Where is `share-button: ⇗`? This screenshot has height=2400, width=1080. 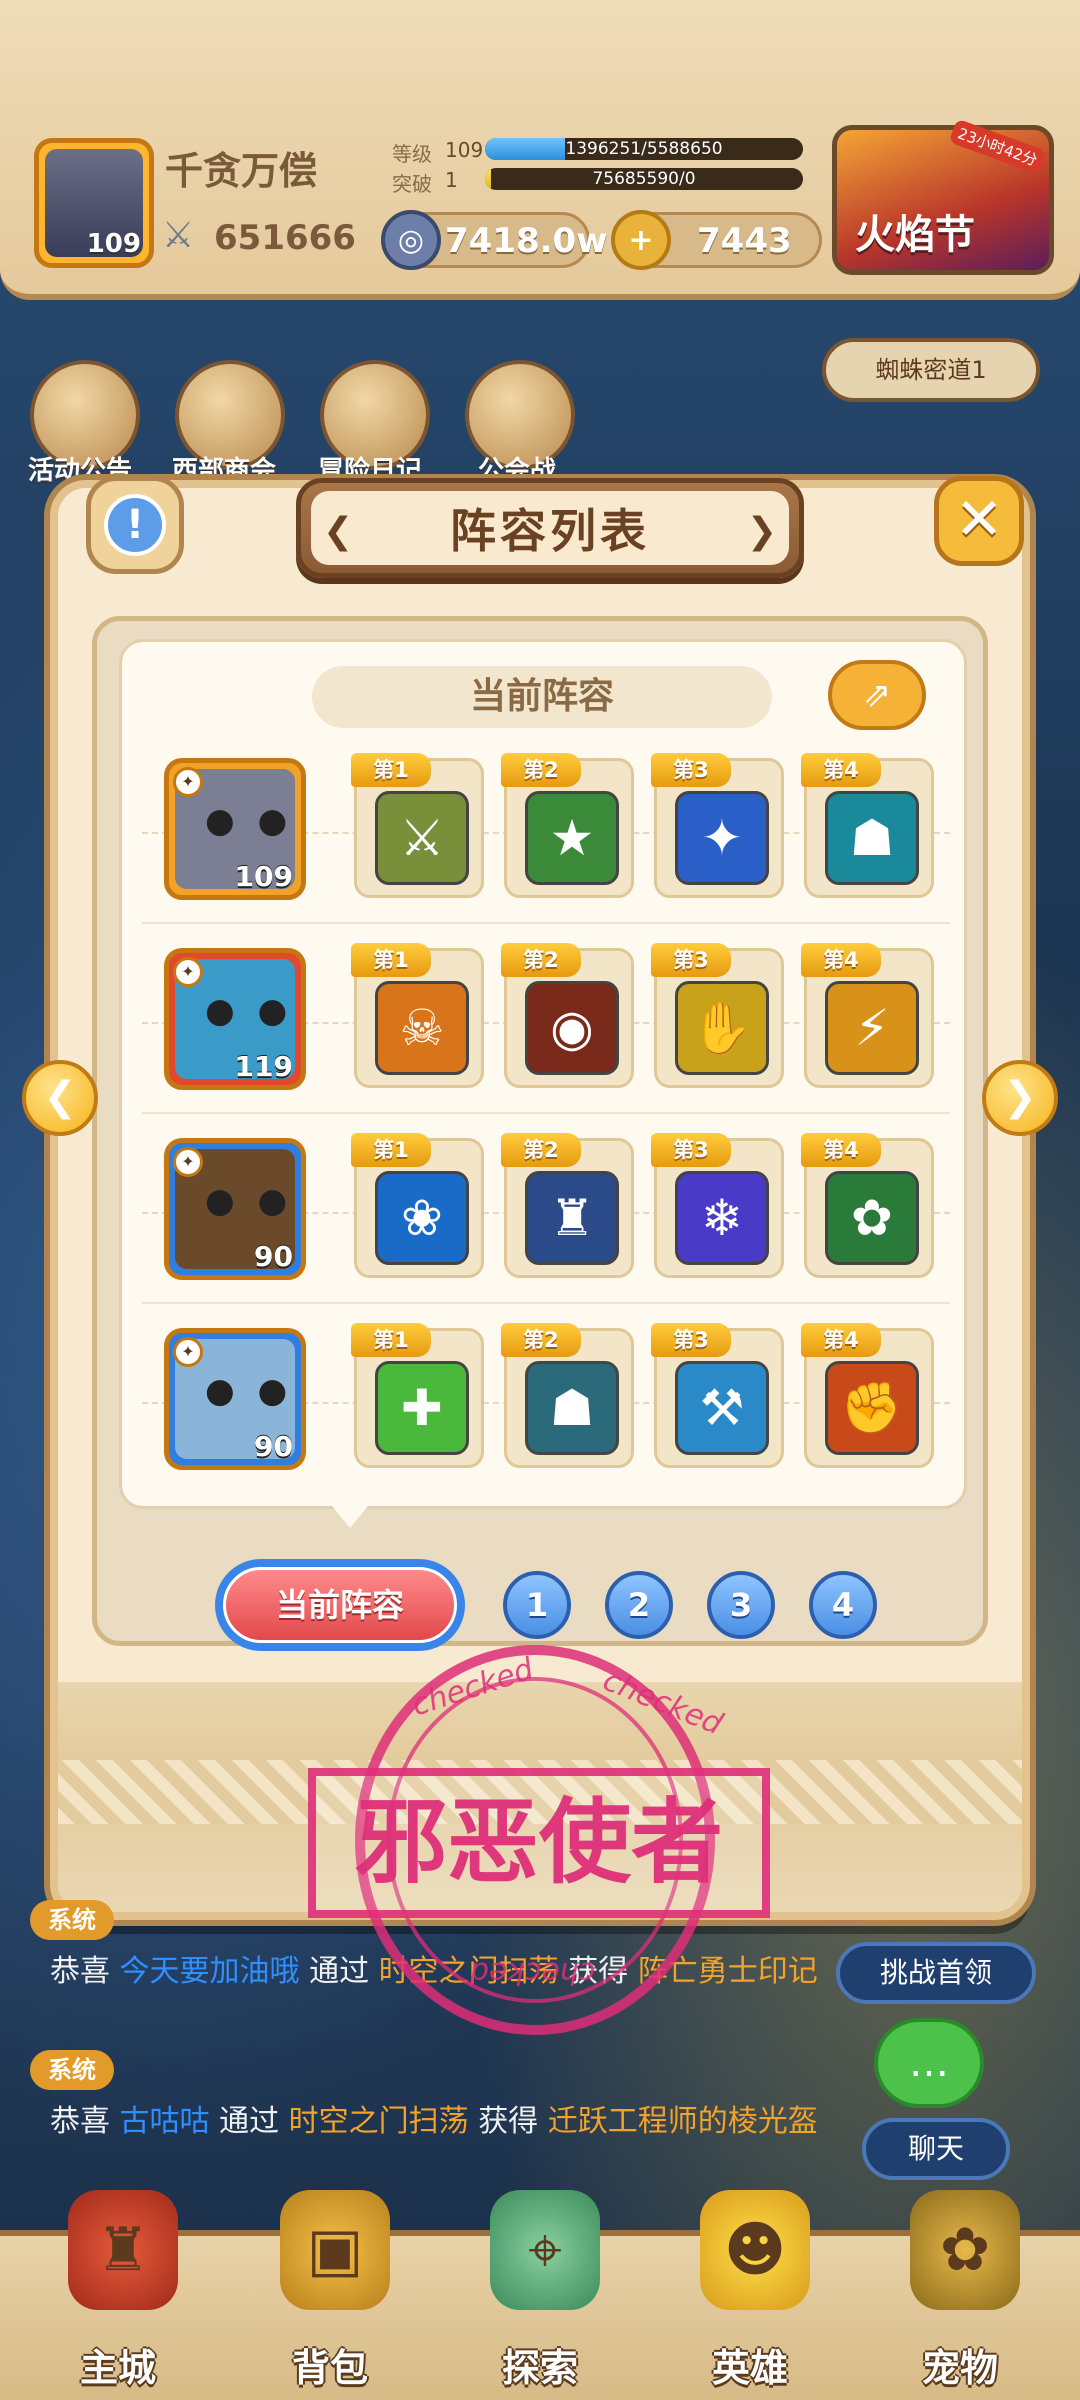
share-button: ⇗ is located at coordinates (877, 695).